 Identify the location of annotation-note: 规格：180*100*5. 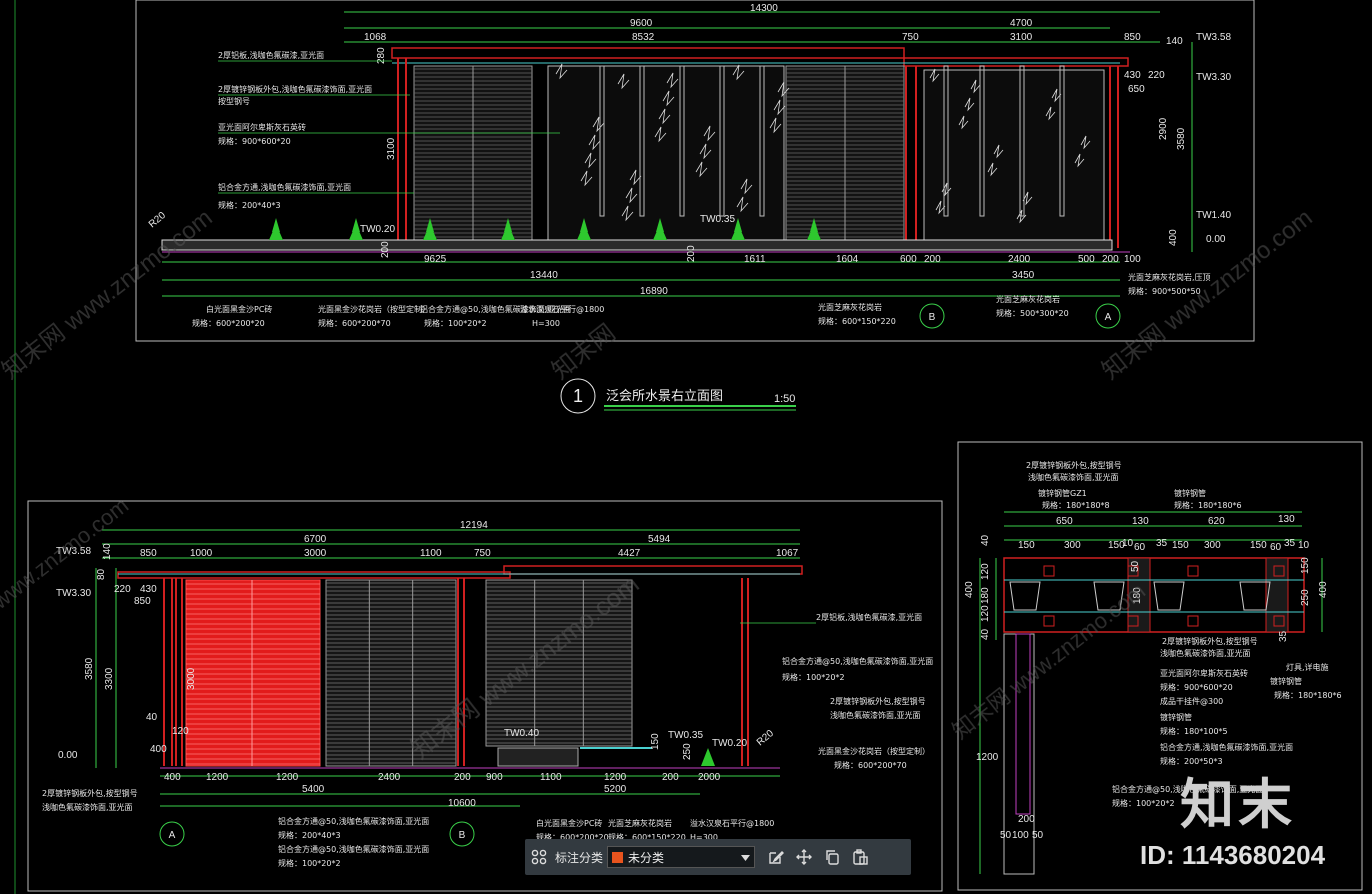
(1194, 731).